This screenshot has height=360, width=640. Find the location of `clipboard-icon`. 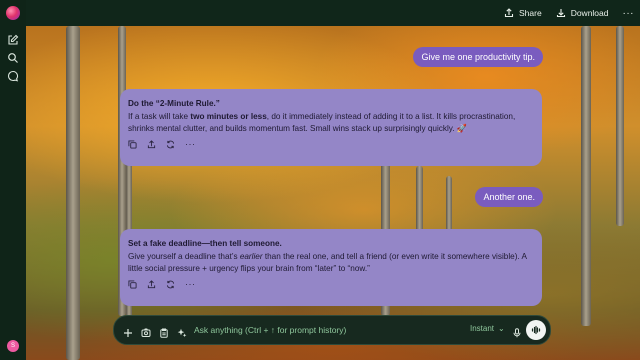

clipboard-icon is located at coordinates (164, 331).